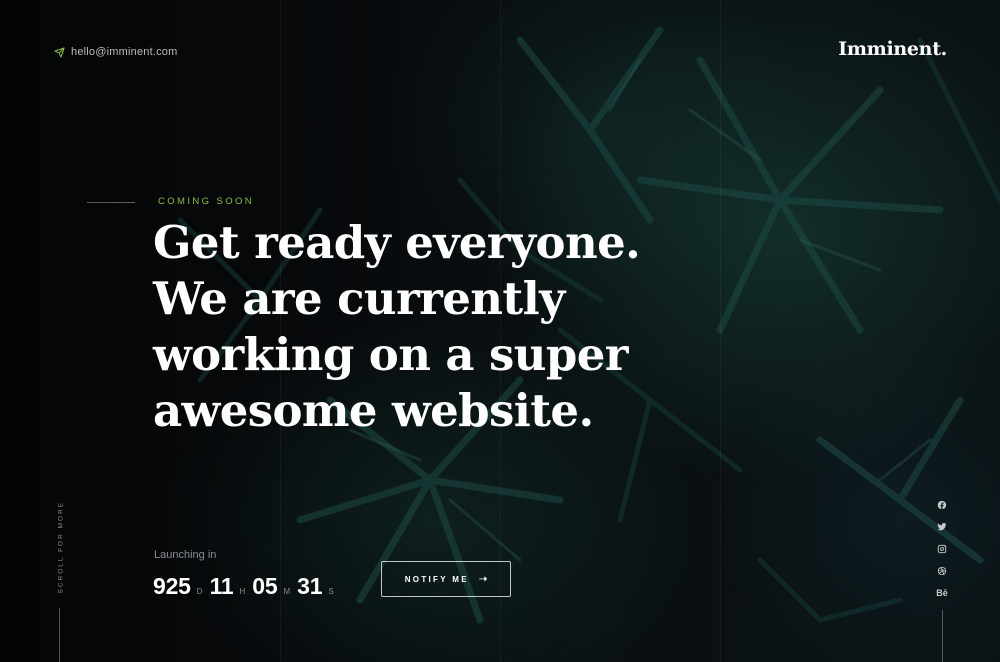  What do you see at coordinates (206, 201) in the screenshot?
I see `coming-soon-eyebrow: COMING SOON` at bounding box center [206, 201].